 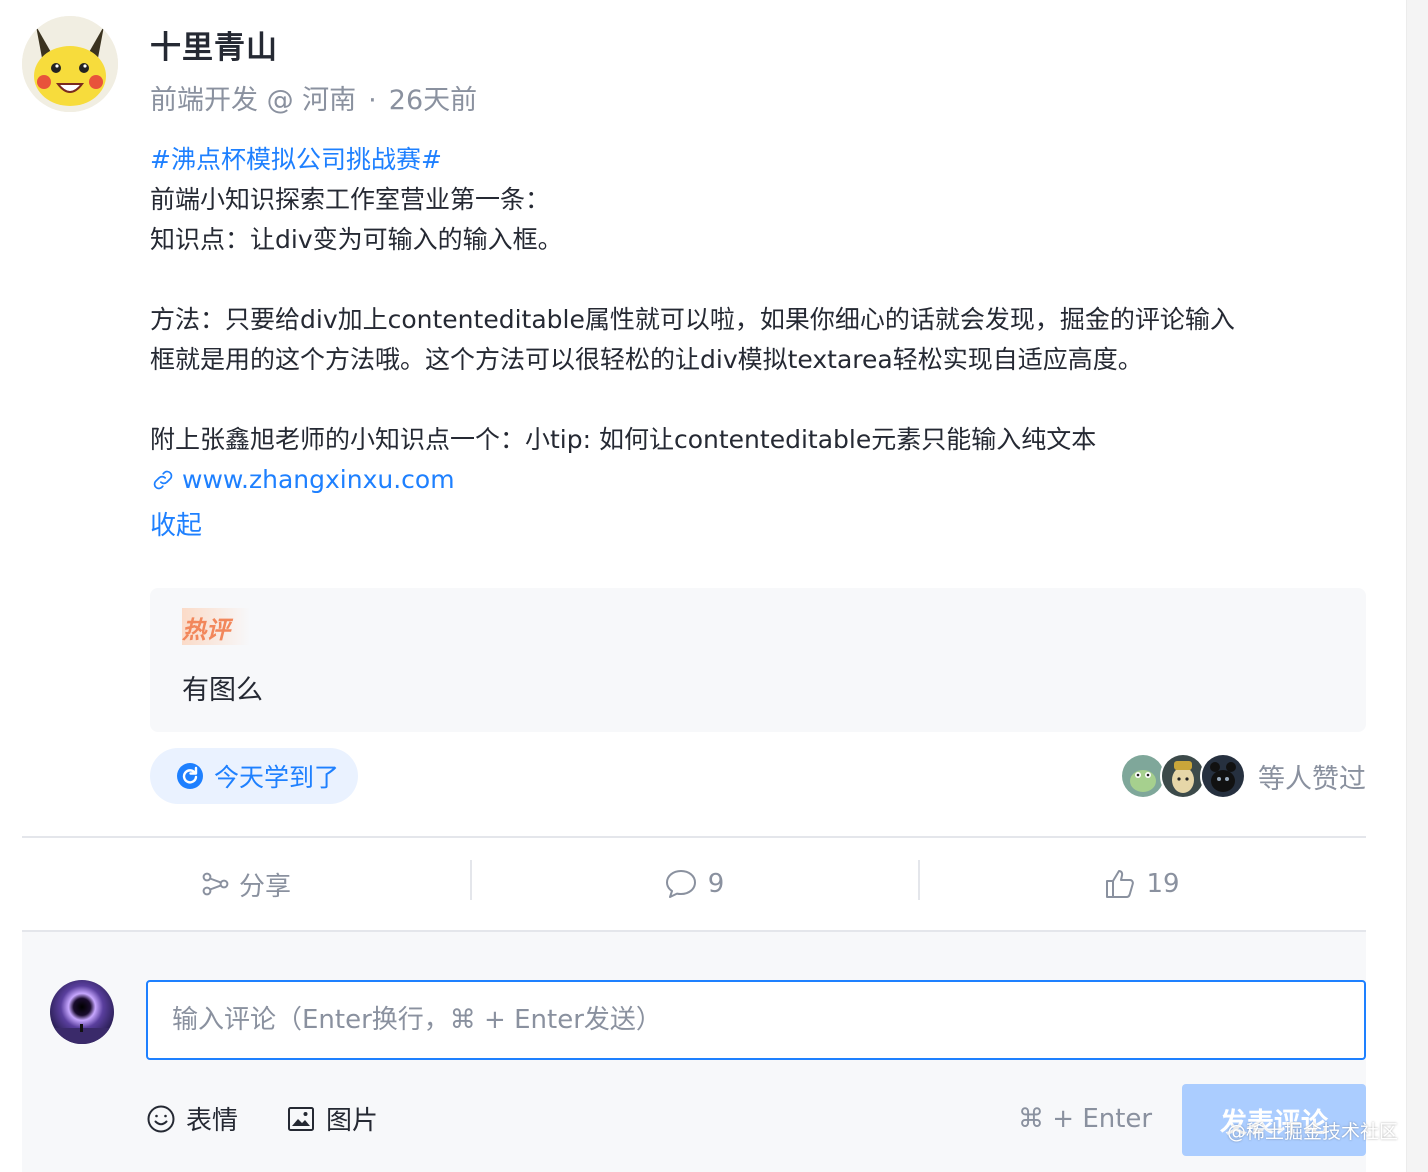 I want to click on likers: 等人赞过, so click(x=1243, y=776).